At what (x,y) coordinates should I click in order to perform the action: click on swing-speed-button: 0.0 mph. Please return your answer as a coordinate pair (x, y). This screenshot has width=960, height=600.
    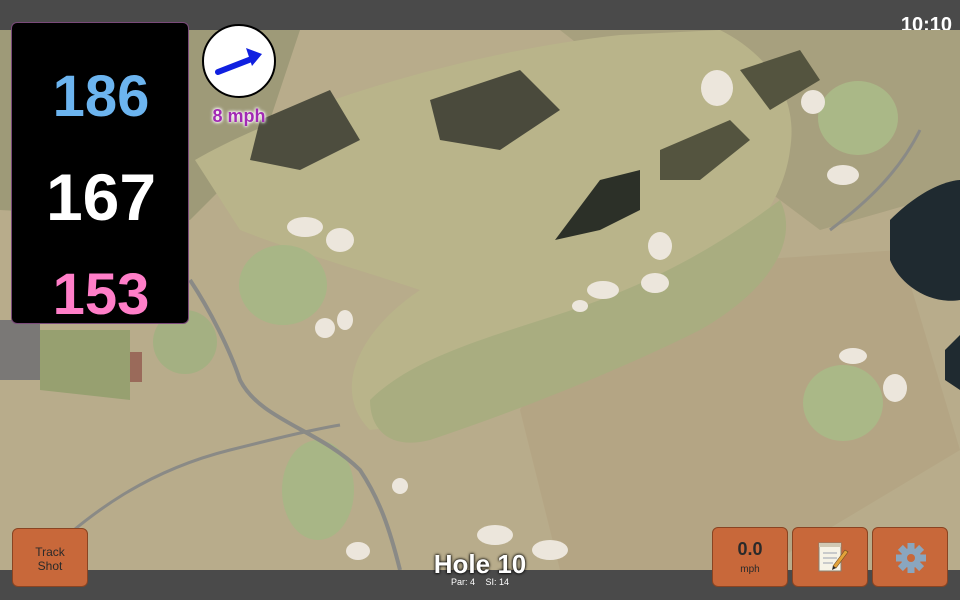
    Looking at the image, I should click on (750, 557).